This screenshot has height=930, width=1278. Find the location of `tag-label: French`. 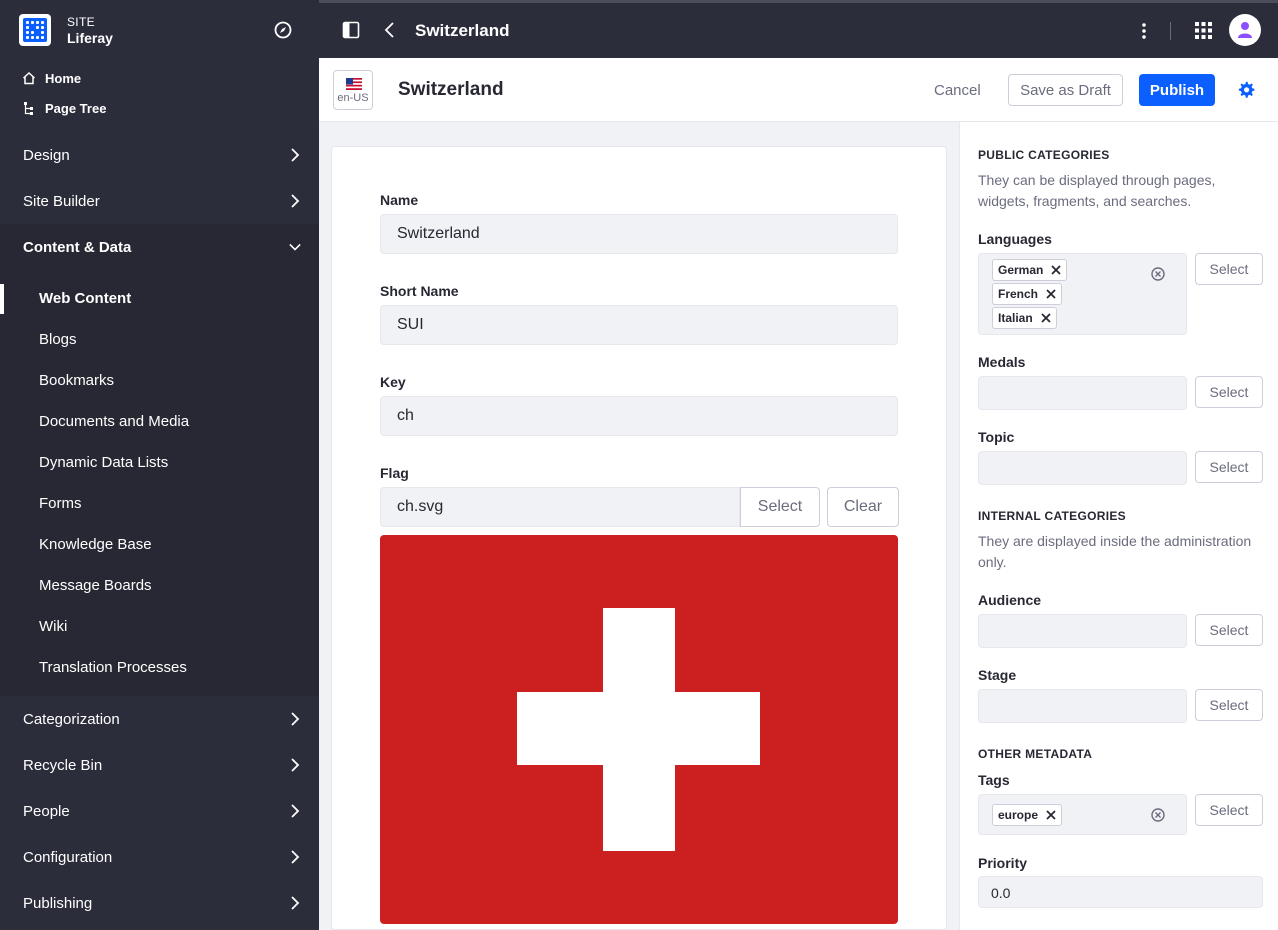

tag-label: French is located at coordinates (1018, 294).